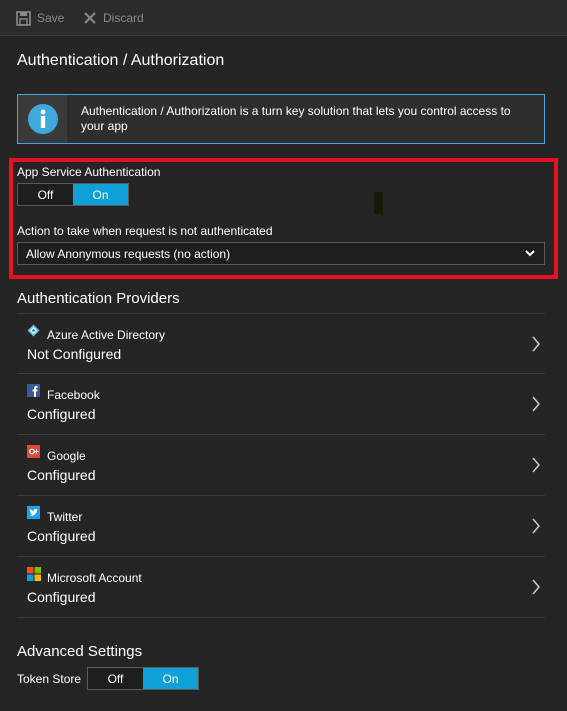  I want to click on app-service-auth-label: App Service Authentication, so click(89, 172).